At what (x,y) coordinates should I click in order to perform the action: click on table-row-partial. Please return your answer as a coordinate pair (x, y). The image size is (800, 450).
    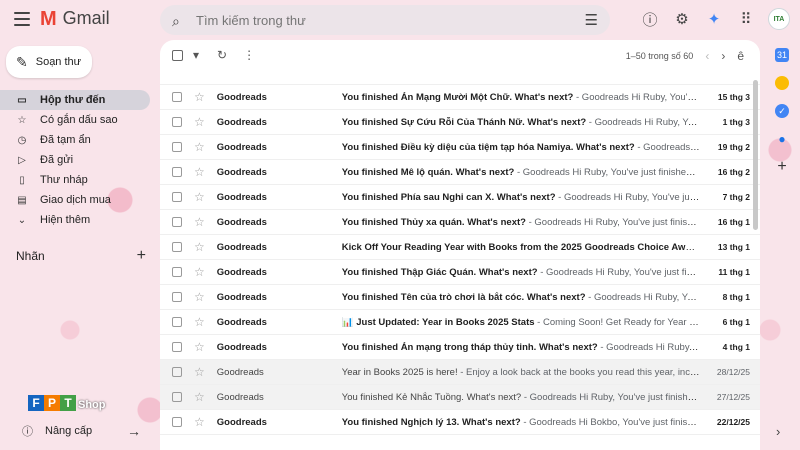
    Looking at the image, I should click on (460, 77).